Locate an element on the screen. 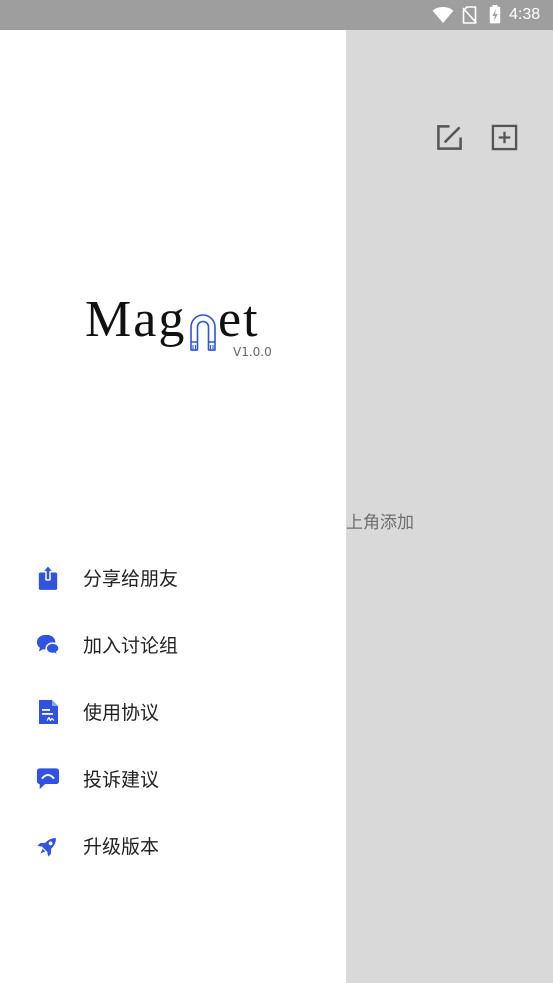  wifi-icon is located at coordinates (443, 15).